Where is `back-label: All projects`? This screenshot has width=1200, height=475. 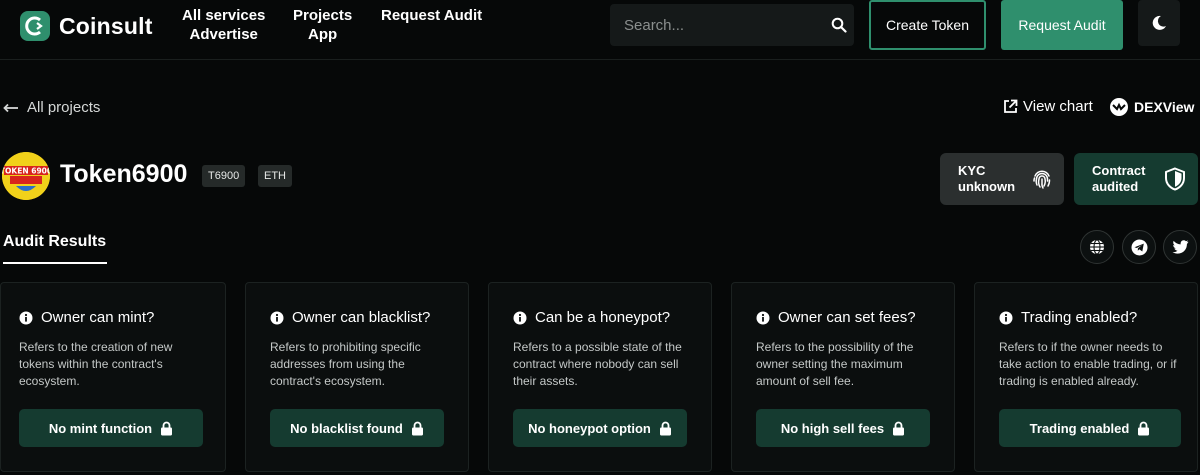 back-label: All projects is located at coordinates (64, 107).